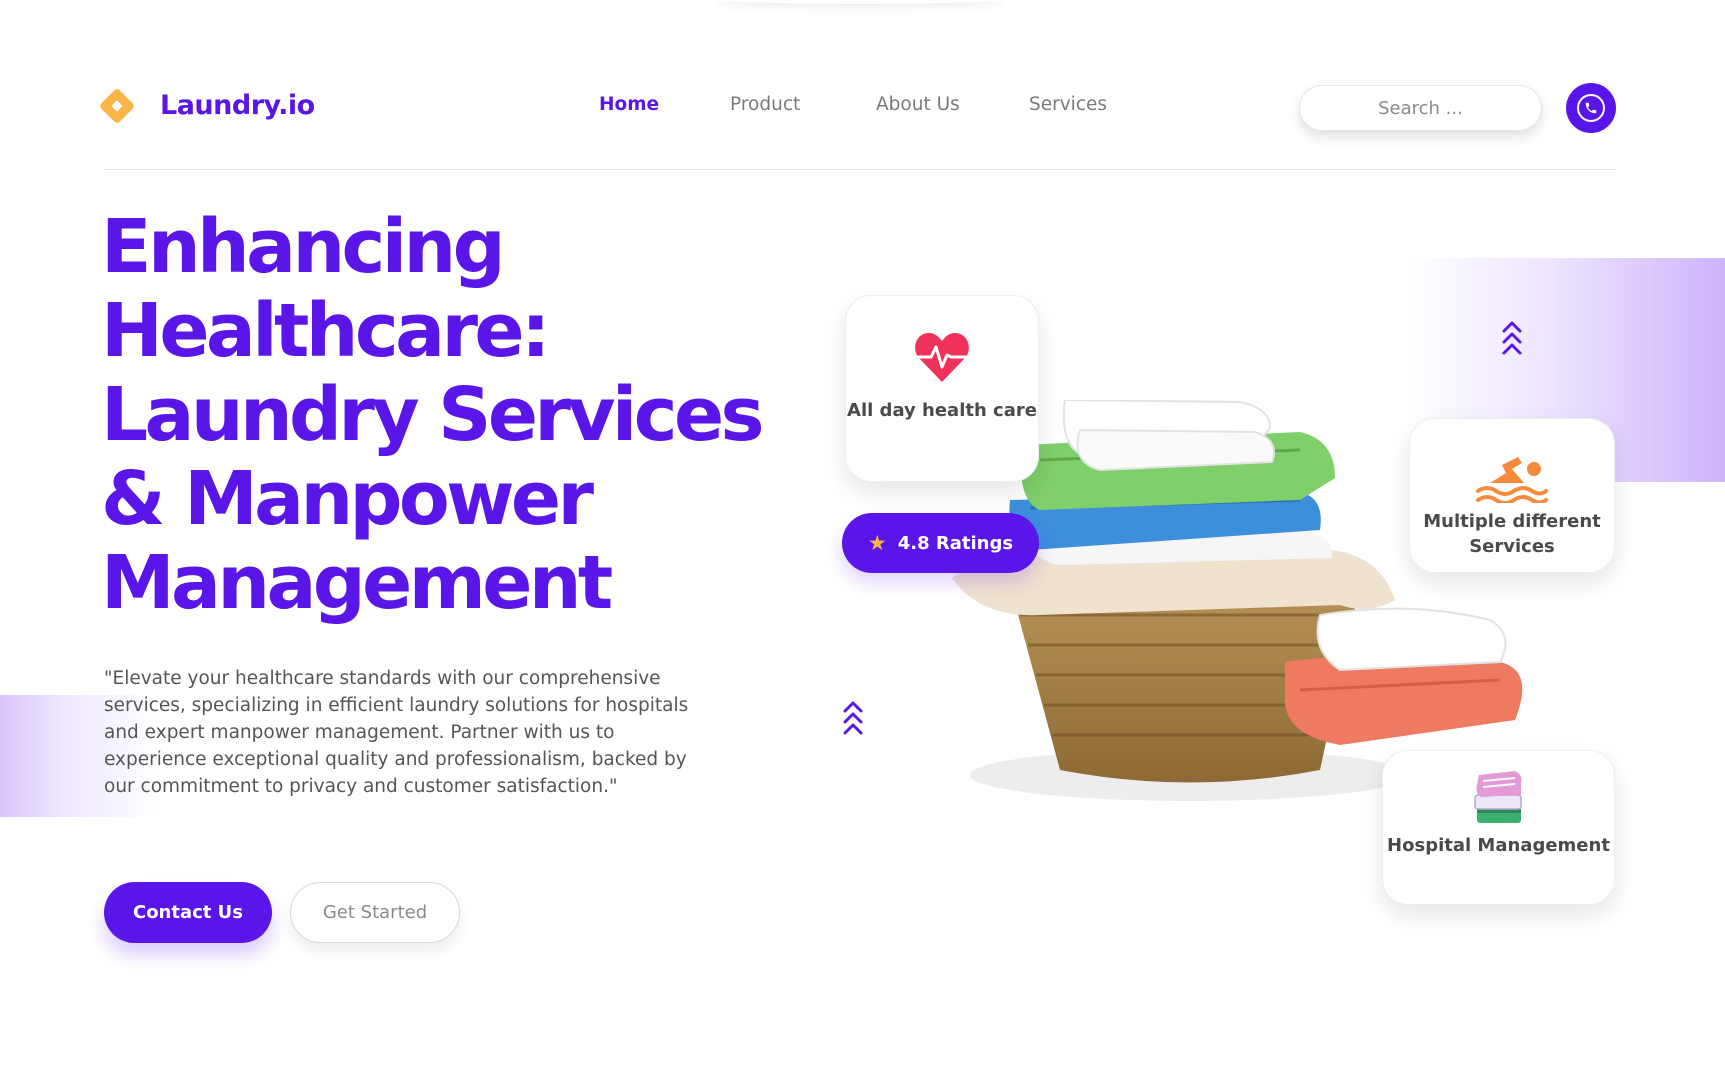 This screenshot has width=1725, height=1079. I want to click on logo: Laundry.io, so click(206, 105).